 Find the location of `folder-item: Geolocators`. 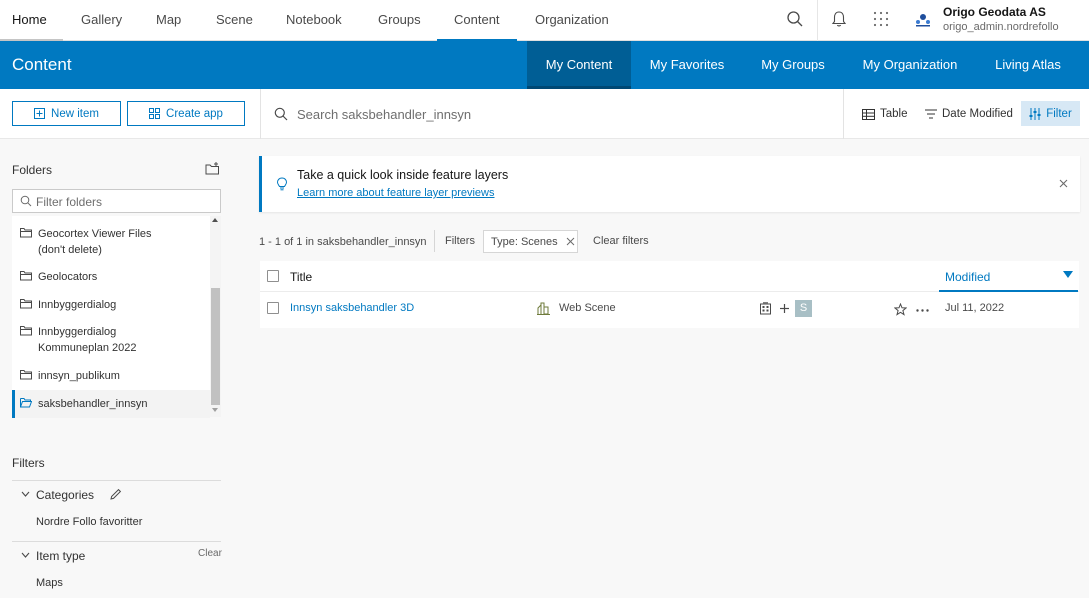

folder-item: Geolocators is located at coordinates (111, 278).